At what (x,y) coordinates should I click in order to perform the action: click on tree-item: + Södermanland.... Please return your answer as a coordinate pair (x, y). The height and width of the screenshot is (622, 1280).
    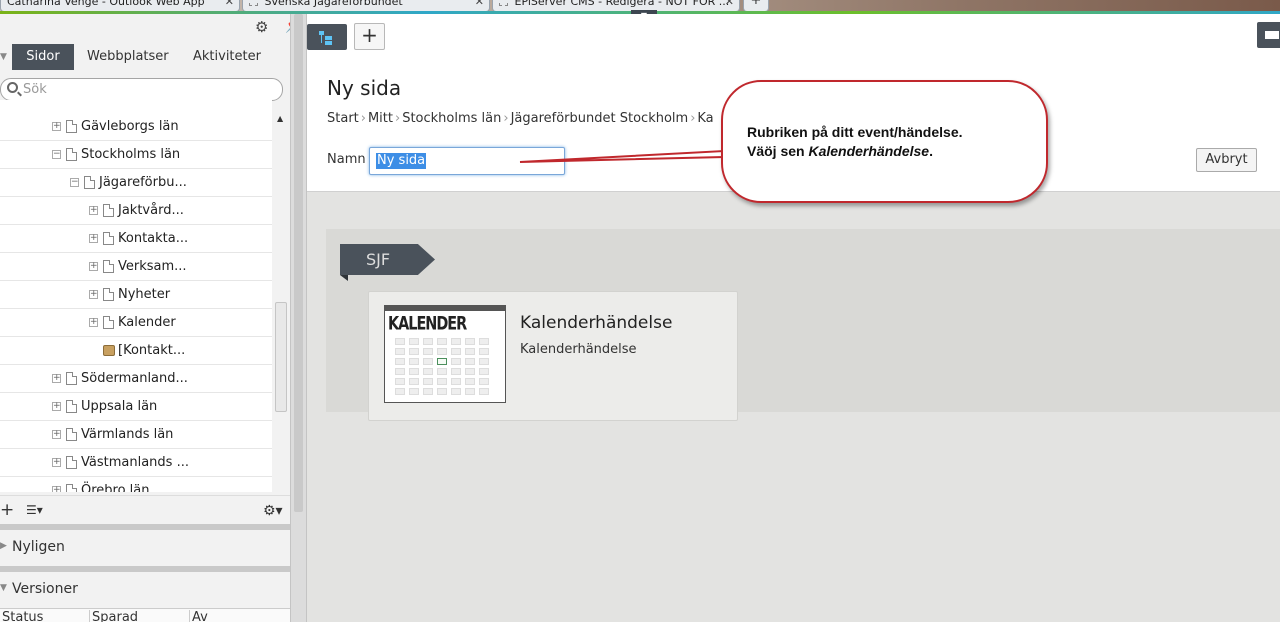
    Looking at the image, I should click on (136, 379).